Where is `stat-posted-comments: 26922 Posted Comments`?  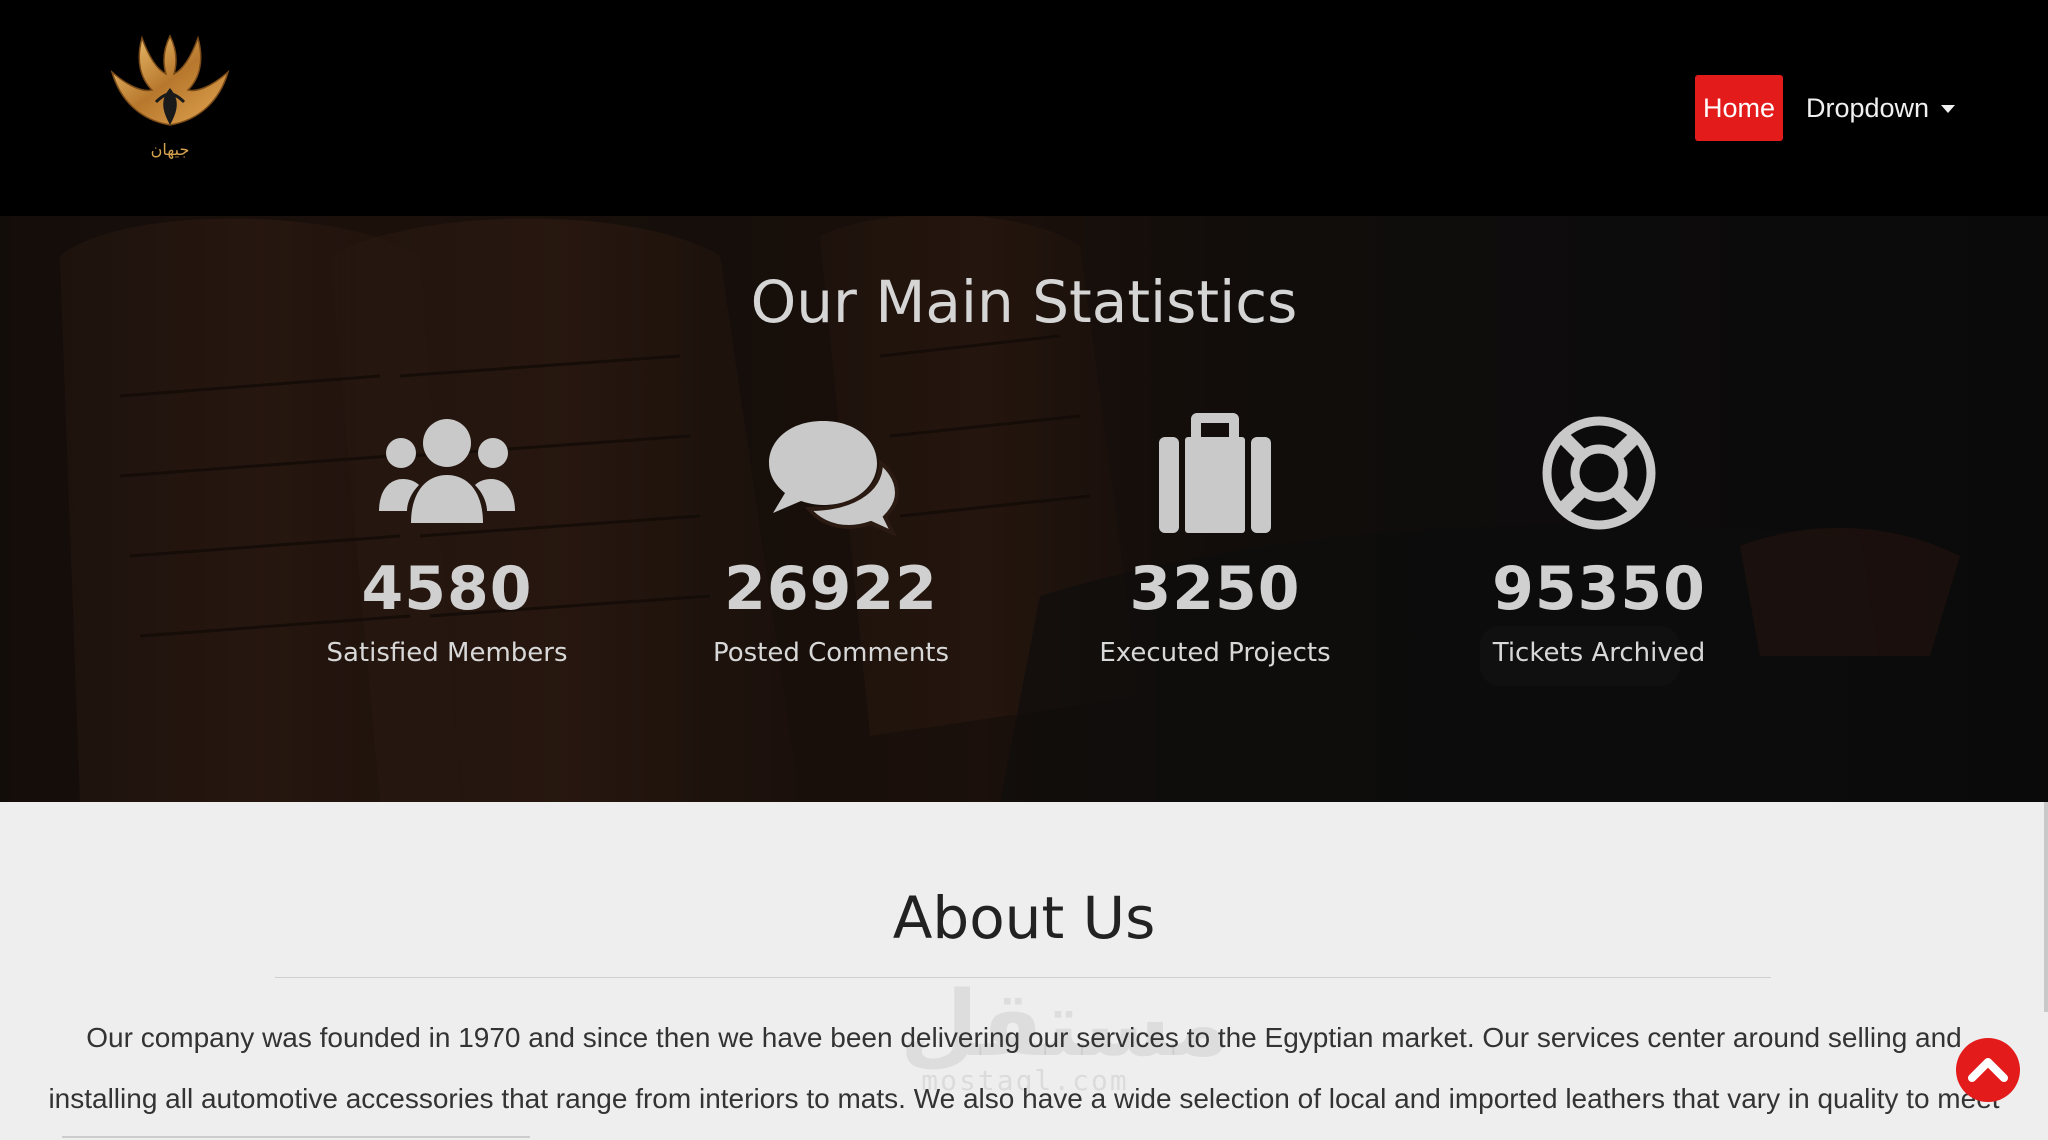
stat-posted-comments: 26922 Posted Comments is located at coordinates (831, 539).